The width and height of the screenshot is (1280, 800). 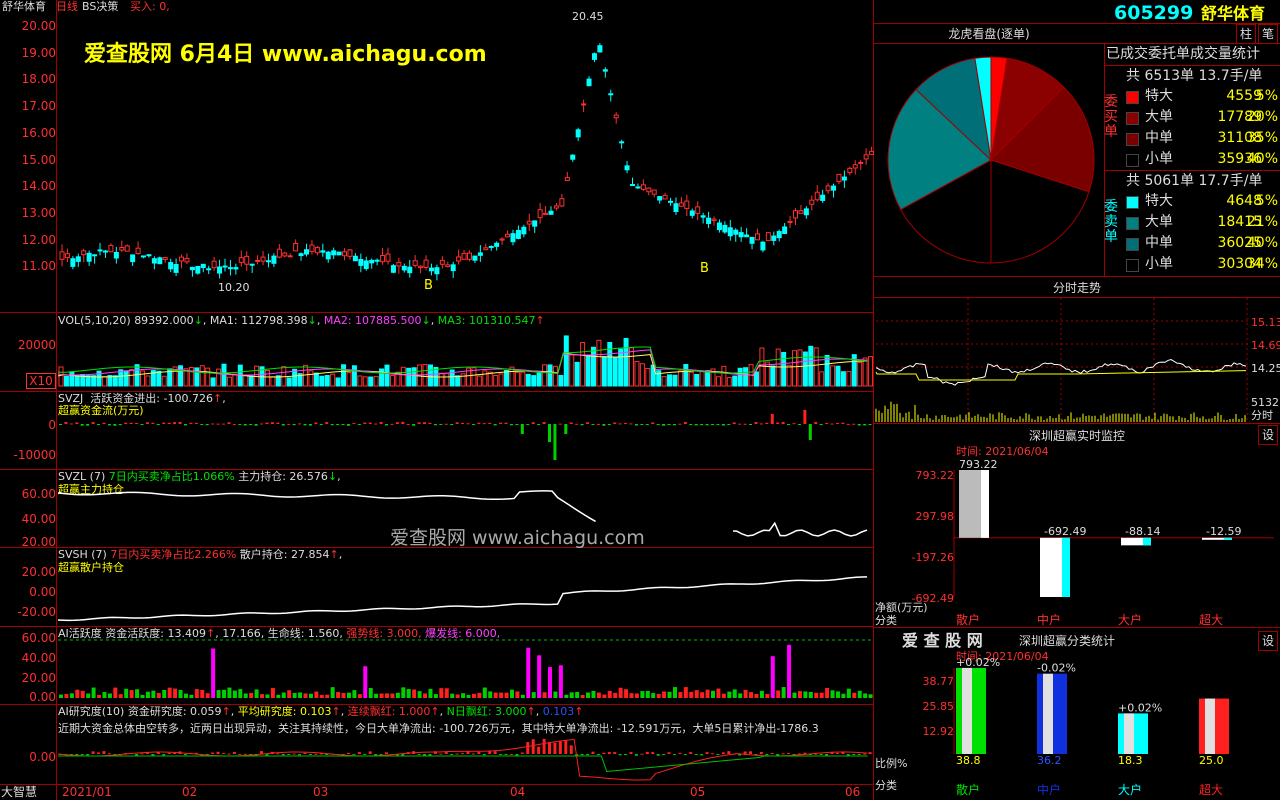 I want to click on pen-mode-button: 笔, so click(x=1268, y=34).